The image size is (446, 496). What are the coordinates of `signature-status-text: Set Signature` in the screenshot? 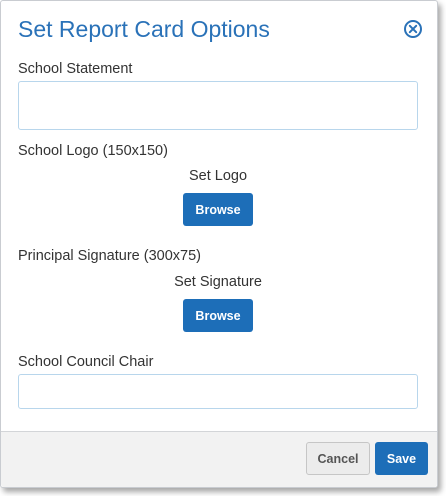 It's located at (218, 282).